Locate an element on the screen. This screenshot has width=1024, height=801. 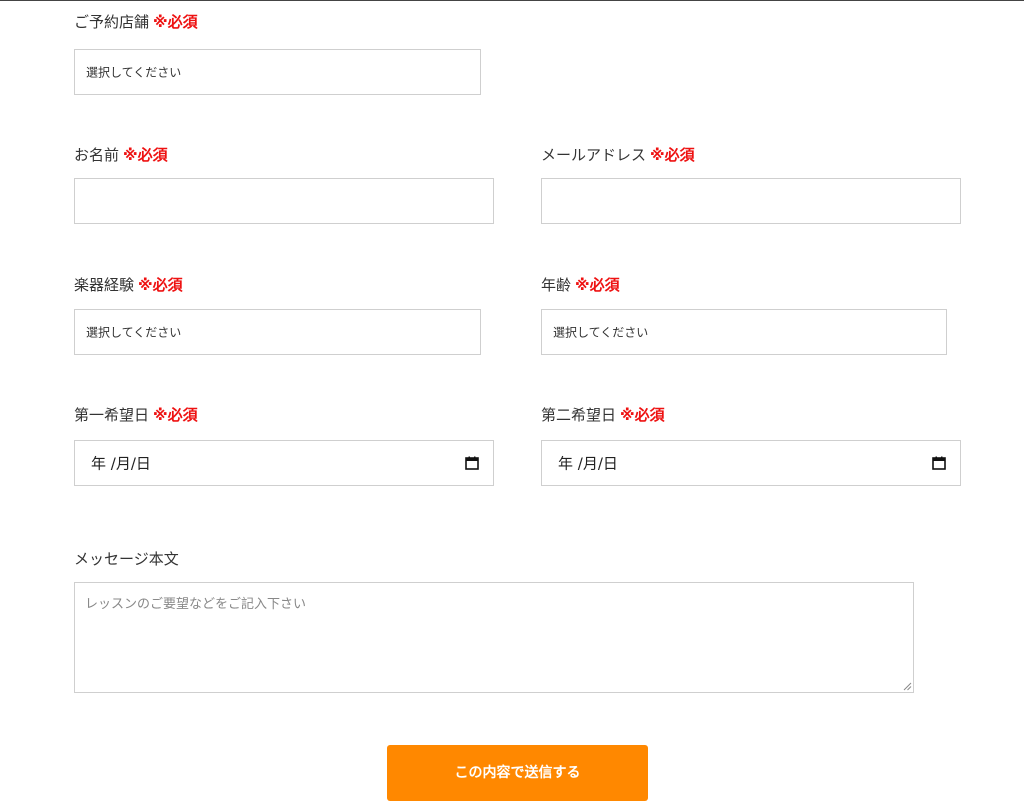
experience-select: 選択してください is located at coordinates (277, 332).